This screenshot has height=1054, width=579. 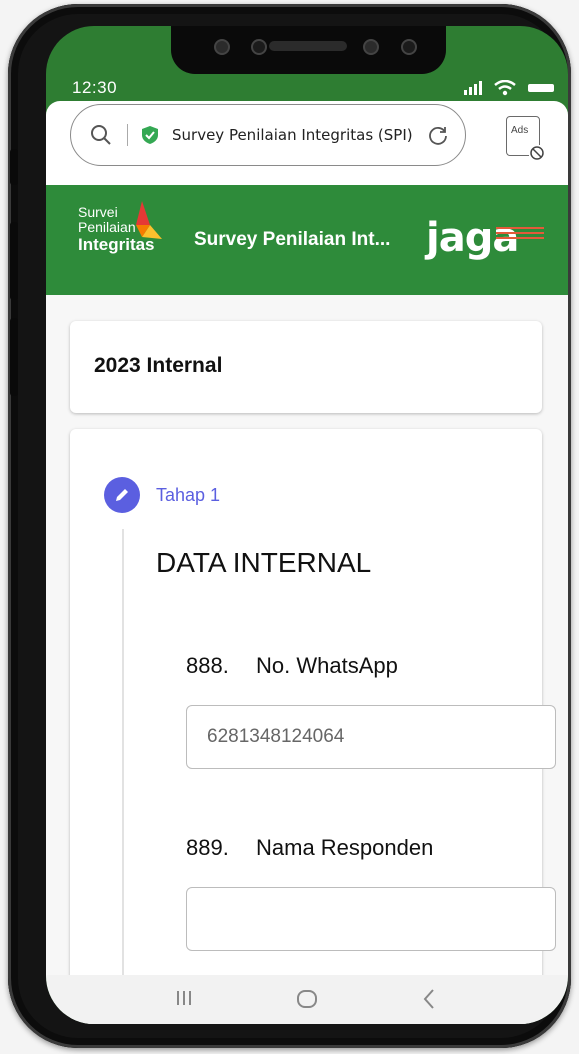 What do you see at coordinates (371, 737) in the screenshot?
I see `whatsapp-field` at bounding box center [371, 737].